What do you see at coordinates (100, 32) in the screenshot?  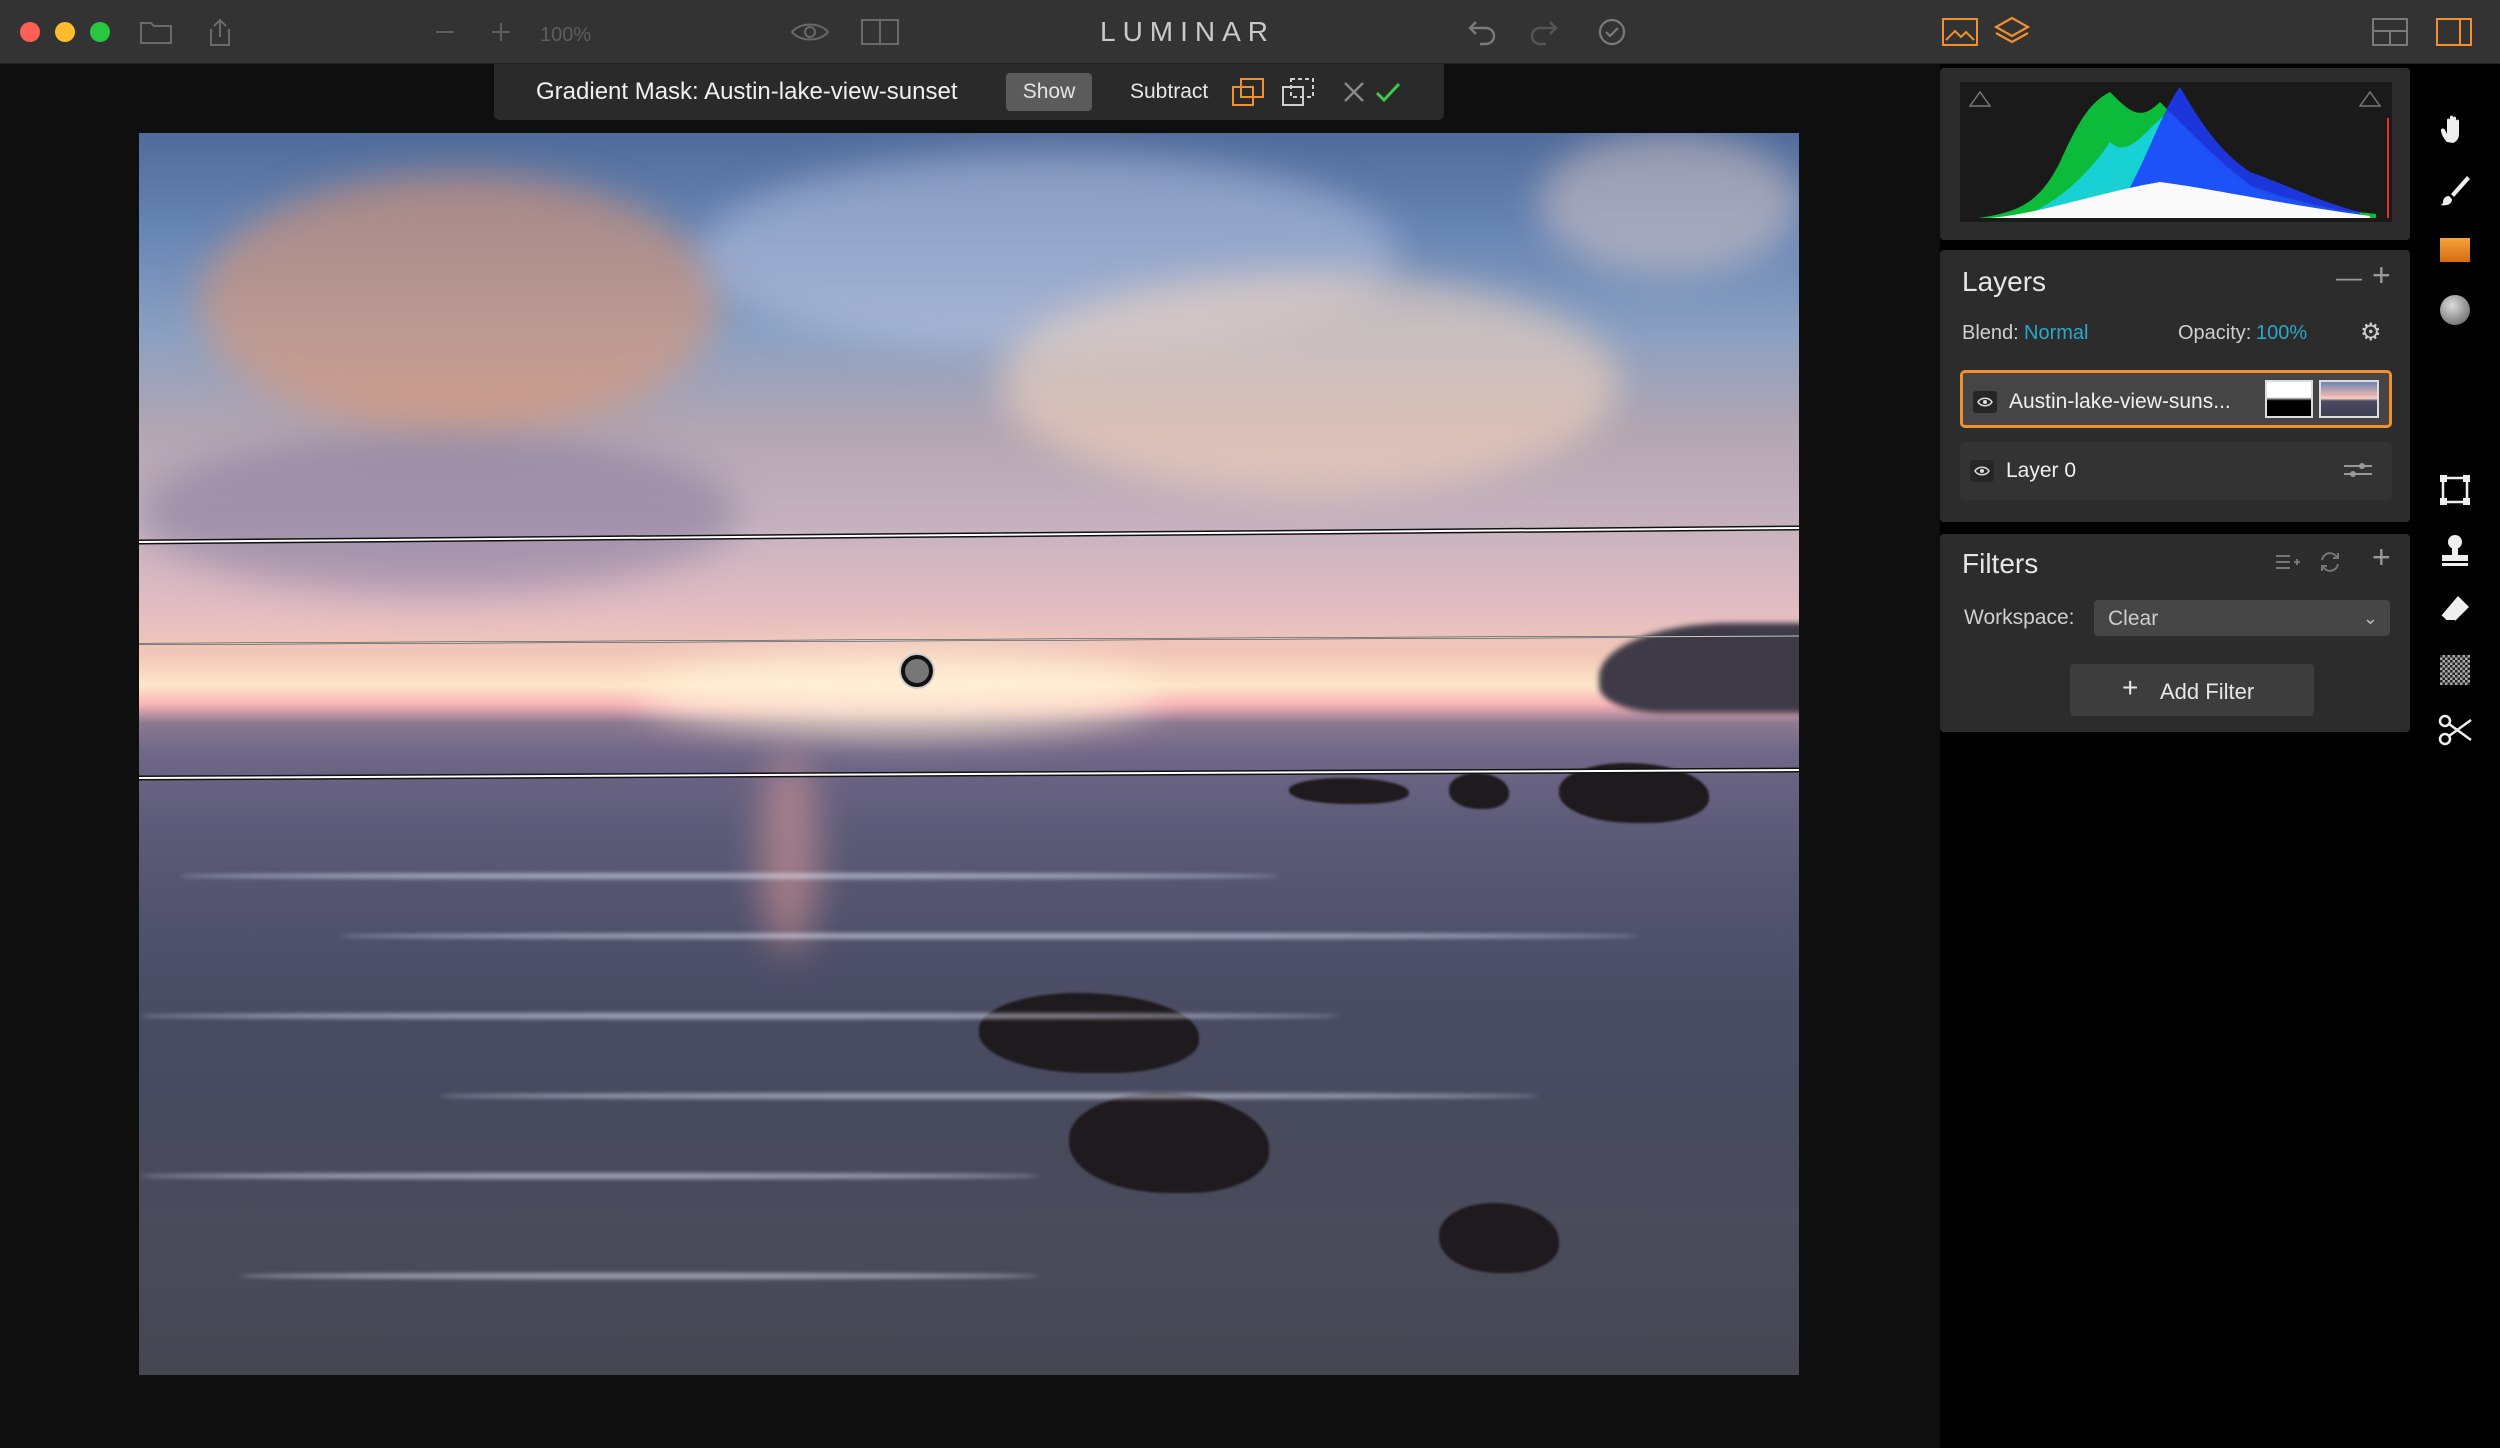 I see `maximize-window-button` at bounding box center [100, 32].